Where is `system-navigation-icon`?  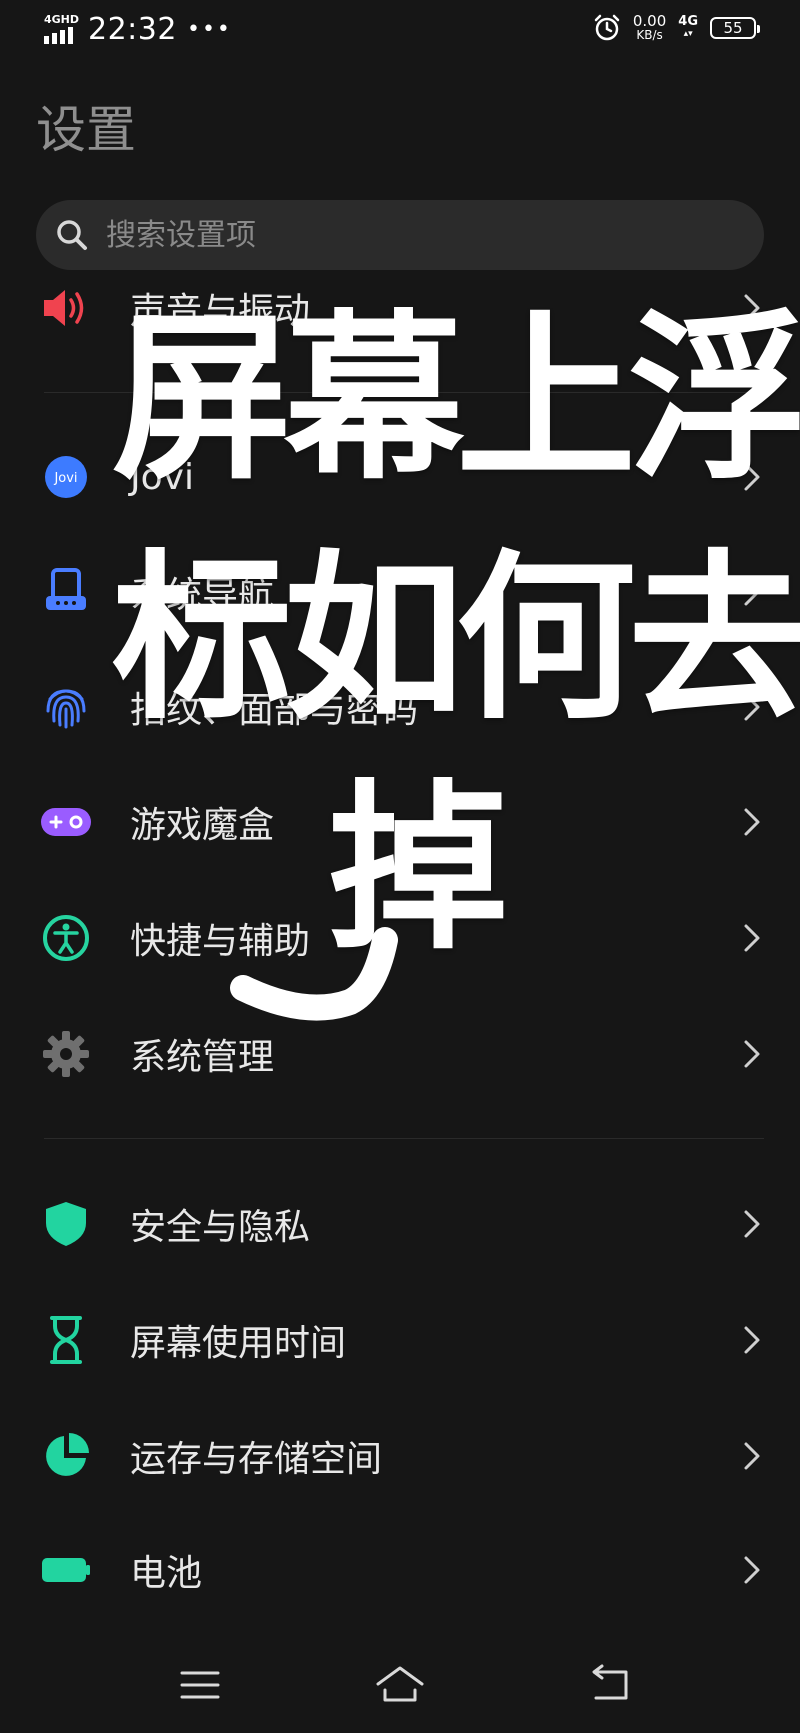 system-navigation-icon is located at coordinates (66, 589).